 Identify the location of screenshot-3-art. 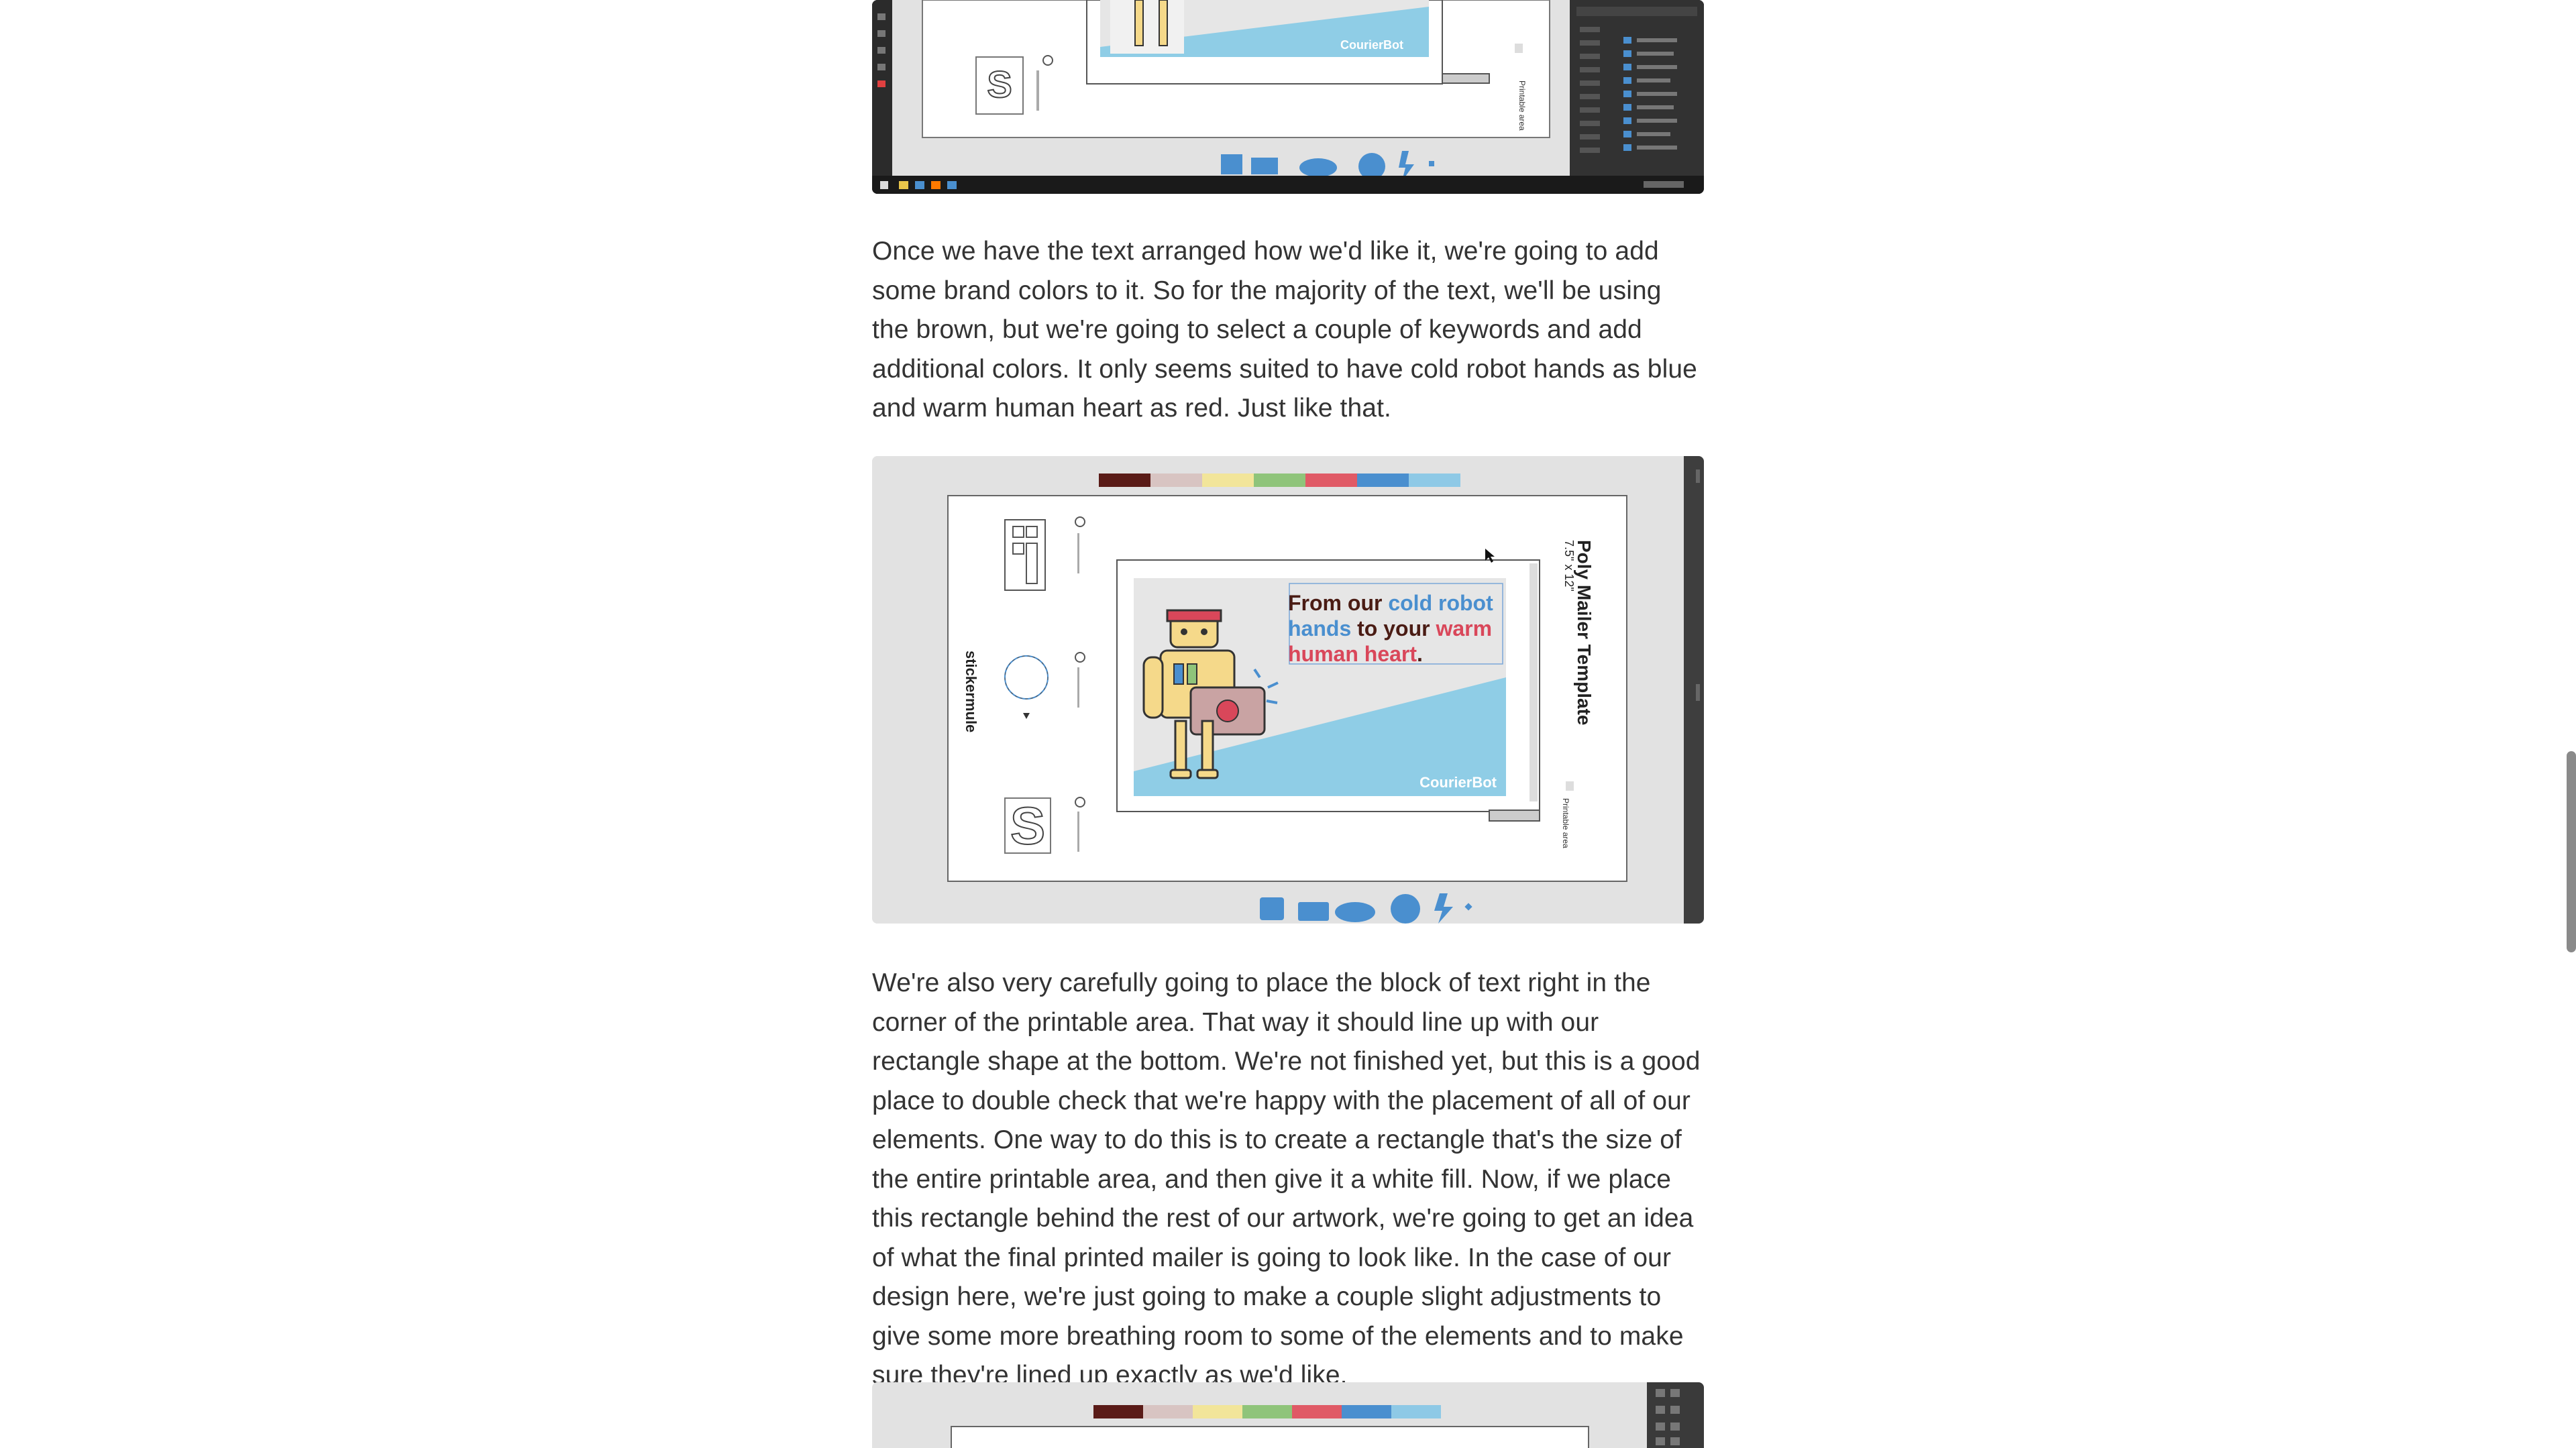
(1288, 1415).